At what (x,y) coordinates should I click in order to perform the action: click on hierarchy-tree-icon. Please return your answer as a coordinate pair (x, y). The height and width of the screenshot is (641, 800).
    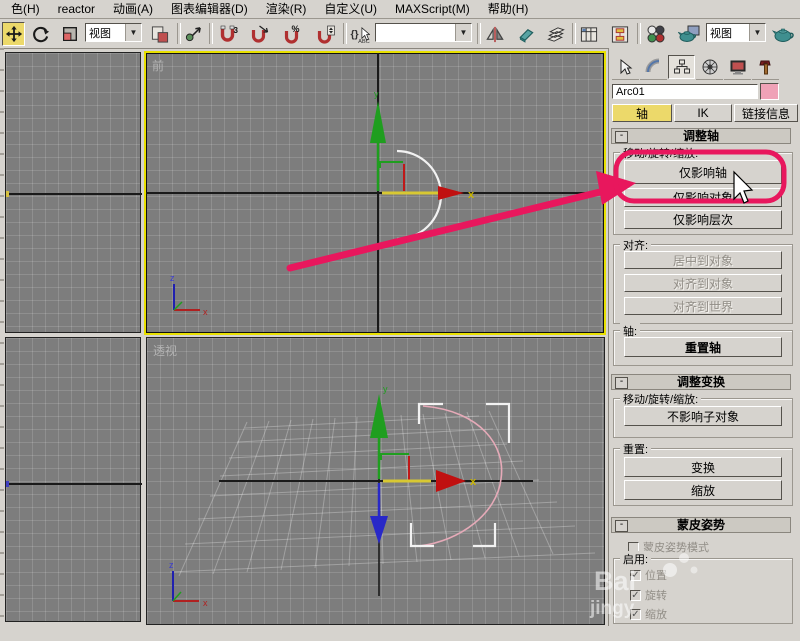
    Looking at the image, I should click on (681, 66).